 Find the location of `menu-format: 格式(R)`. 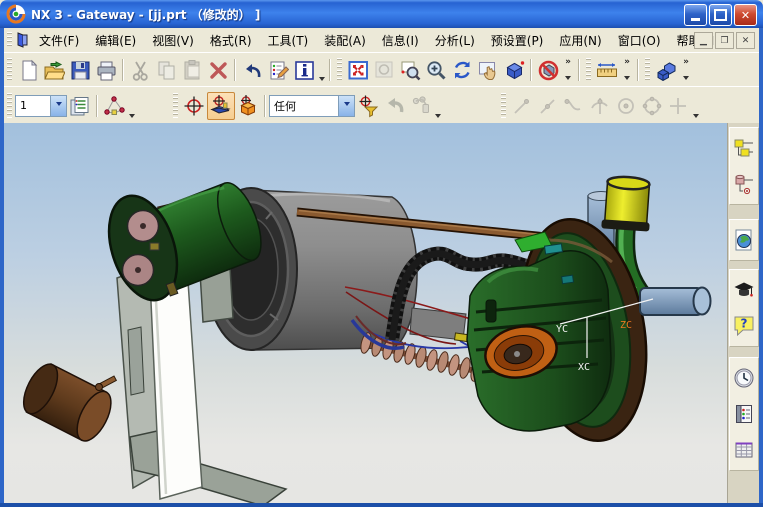

menu-format: 格式(R) is located at coordinates (231, 40).